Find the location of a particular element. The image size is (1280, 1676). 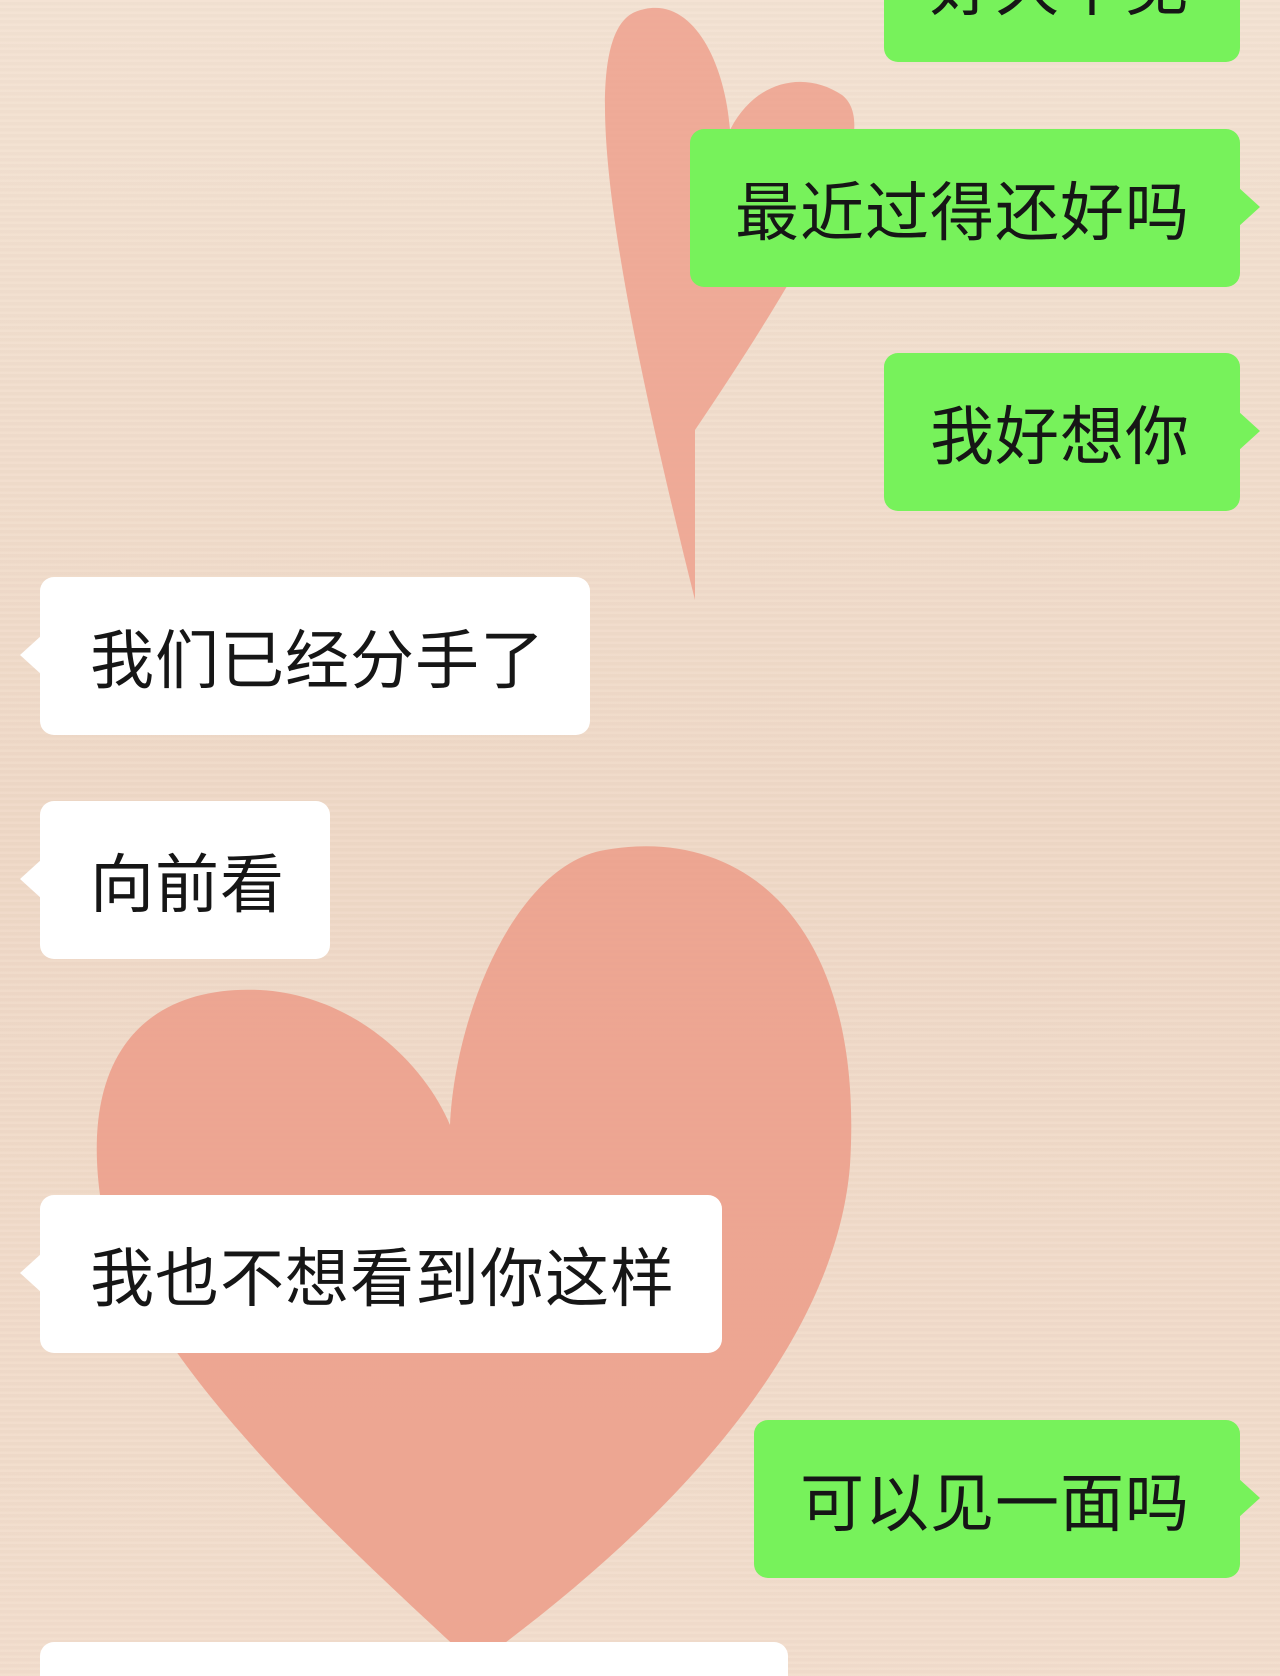

sent-message-bubble: 我好想你 is located at coordinates (1072, 432).